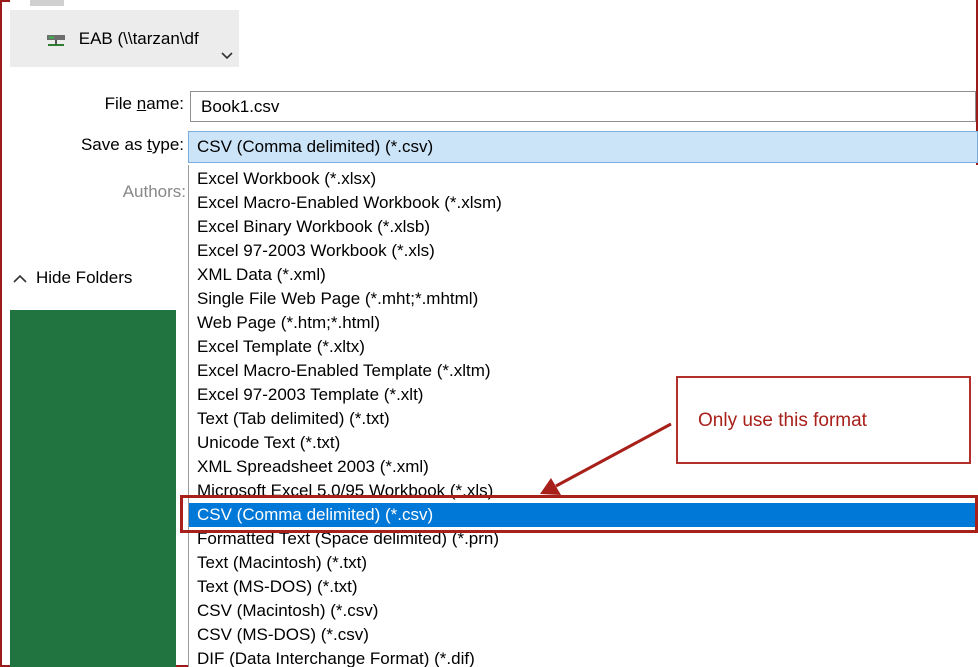 Image resolution: width=978 pixels, height=667 pixels. Describe the element at coordinates (20, 278) in the screenshot. I see `chevron-up-icon` at that location.